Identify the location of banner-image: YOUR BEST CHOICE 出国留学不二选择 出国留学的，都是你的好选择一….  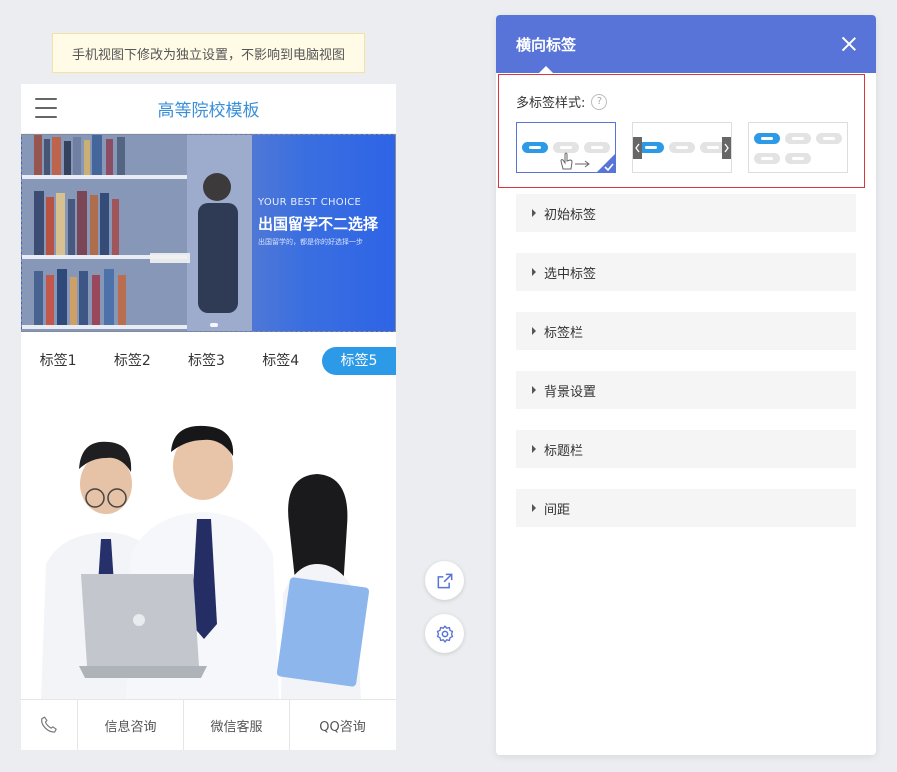
(208, 233).